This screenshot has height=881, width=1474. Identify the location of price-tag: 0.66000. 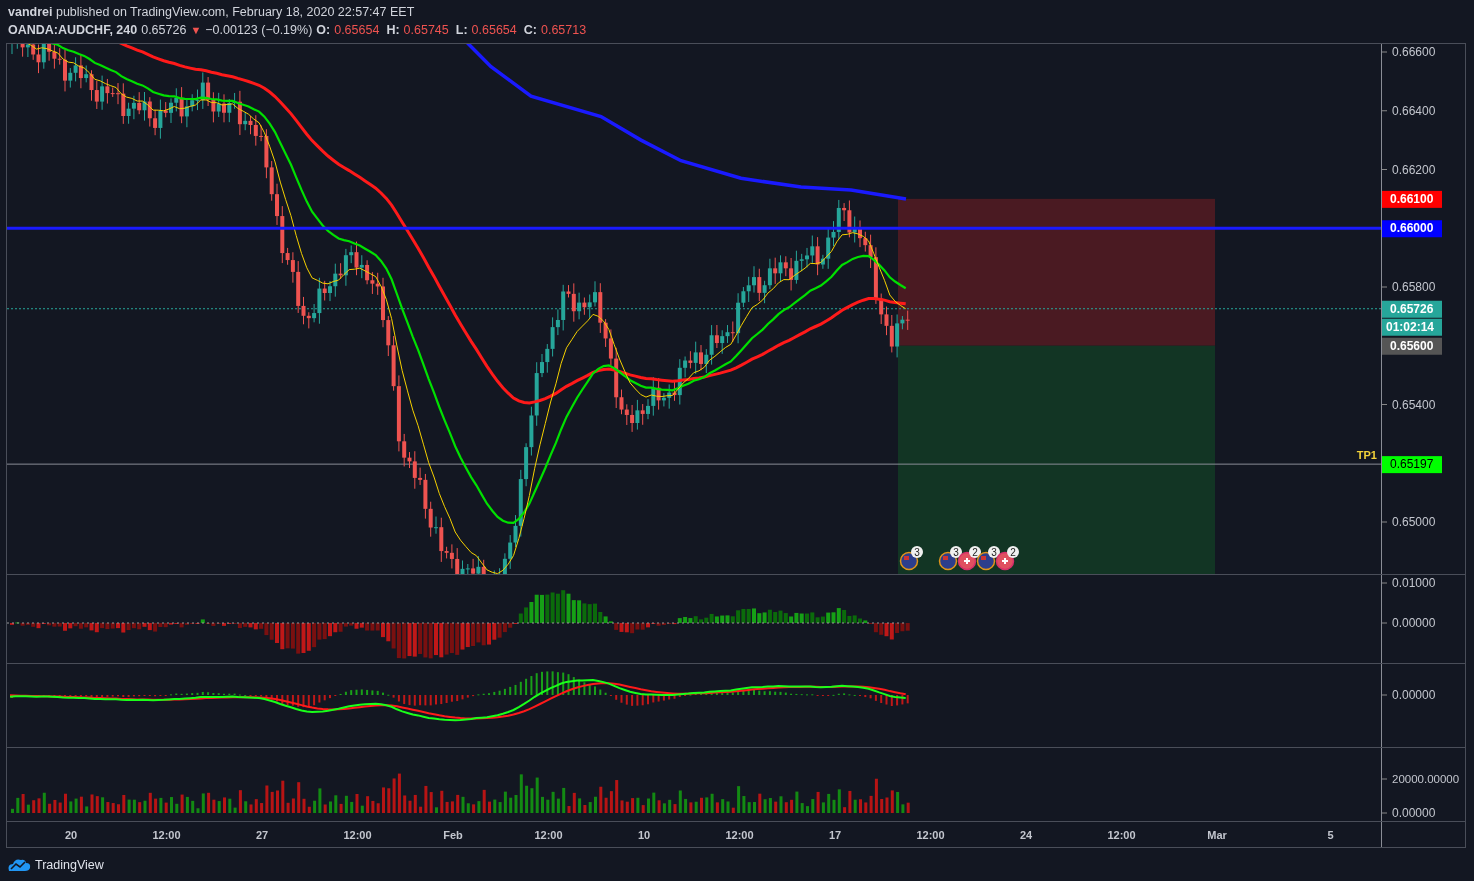
(1412, 229).